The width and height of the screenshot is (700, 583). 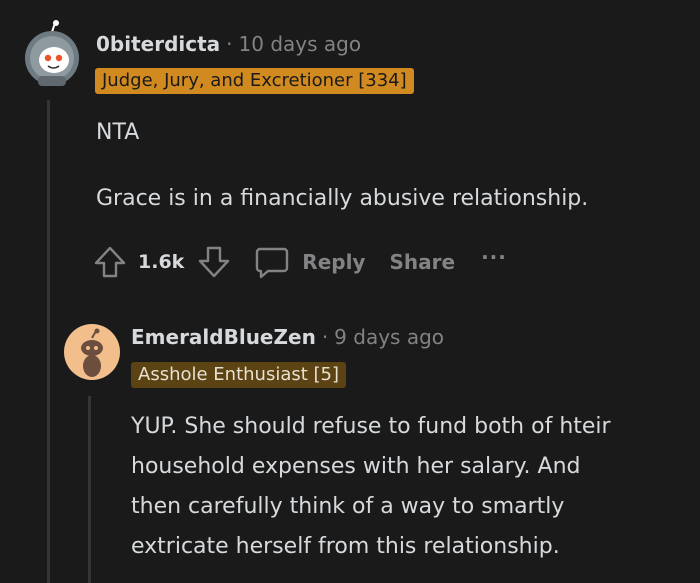 What do you see at coordinates (223, 337) in the screenshot?
I see `username: EmeraldBlueZen` at bounding box center [223, 337].